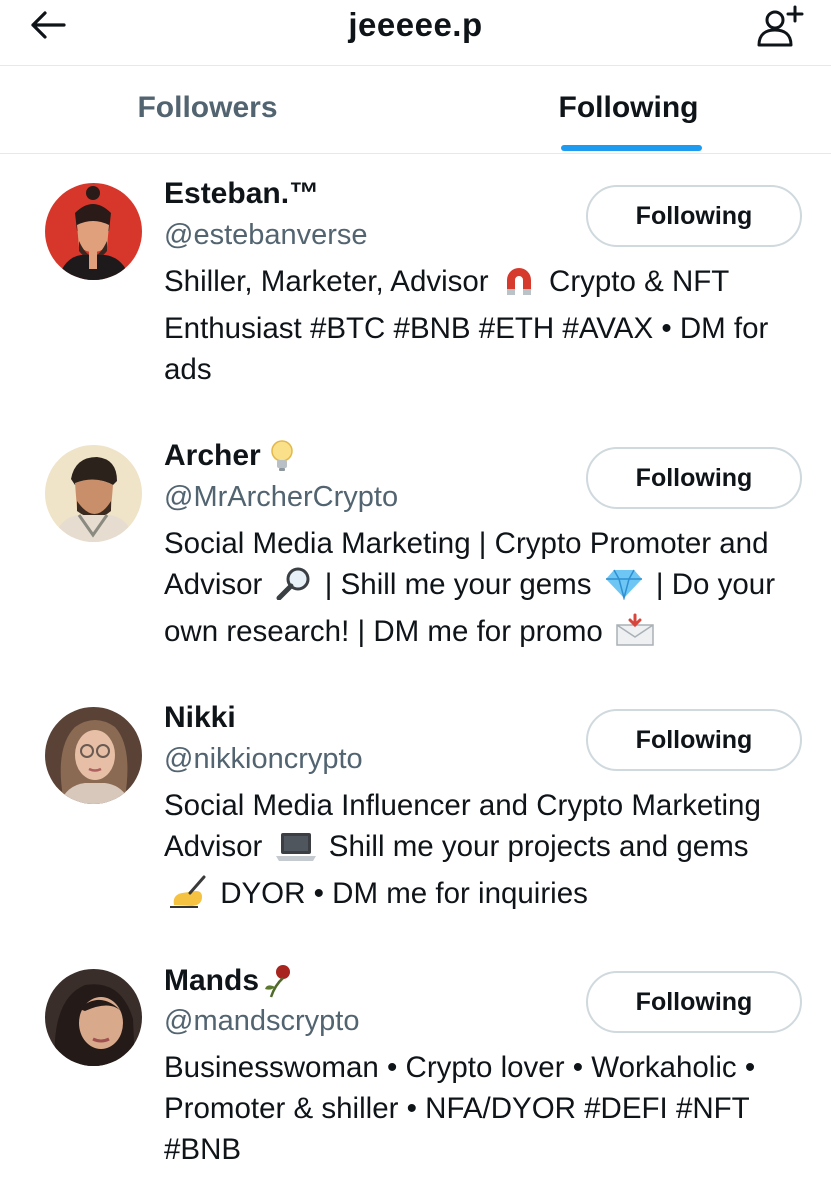 The height and width of the screenshot is (1200, 831). What do you see at coordinates (635, 635) in the screenshot?
I see `envelope-icon` at bounding box center [635, 635].